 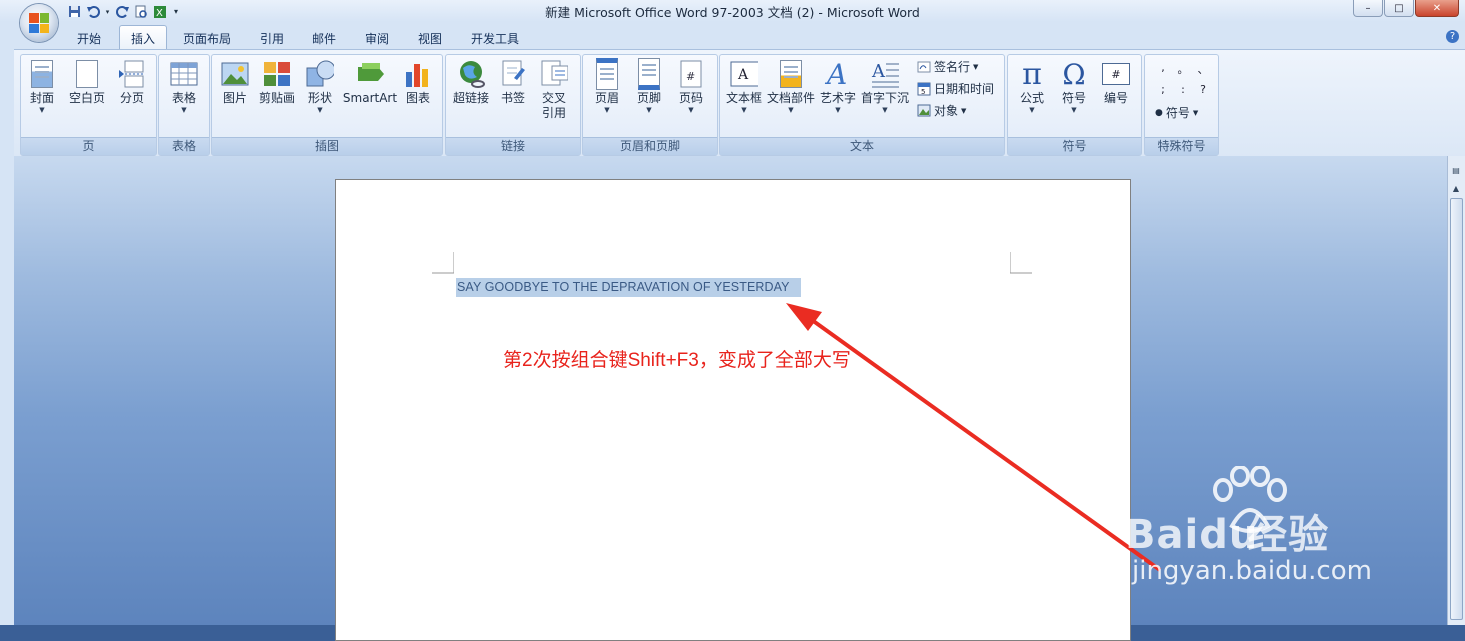 I want to click on redo-icon, so click(x=122, y=11).